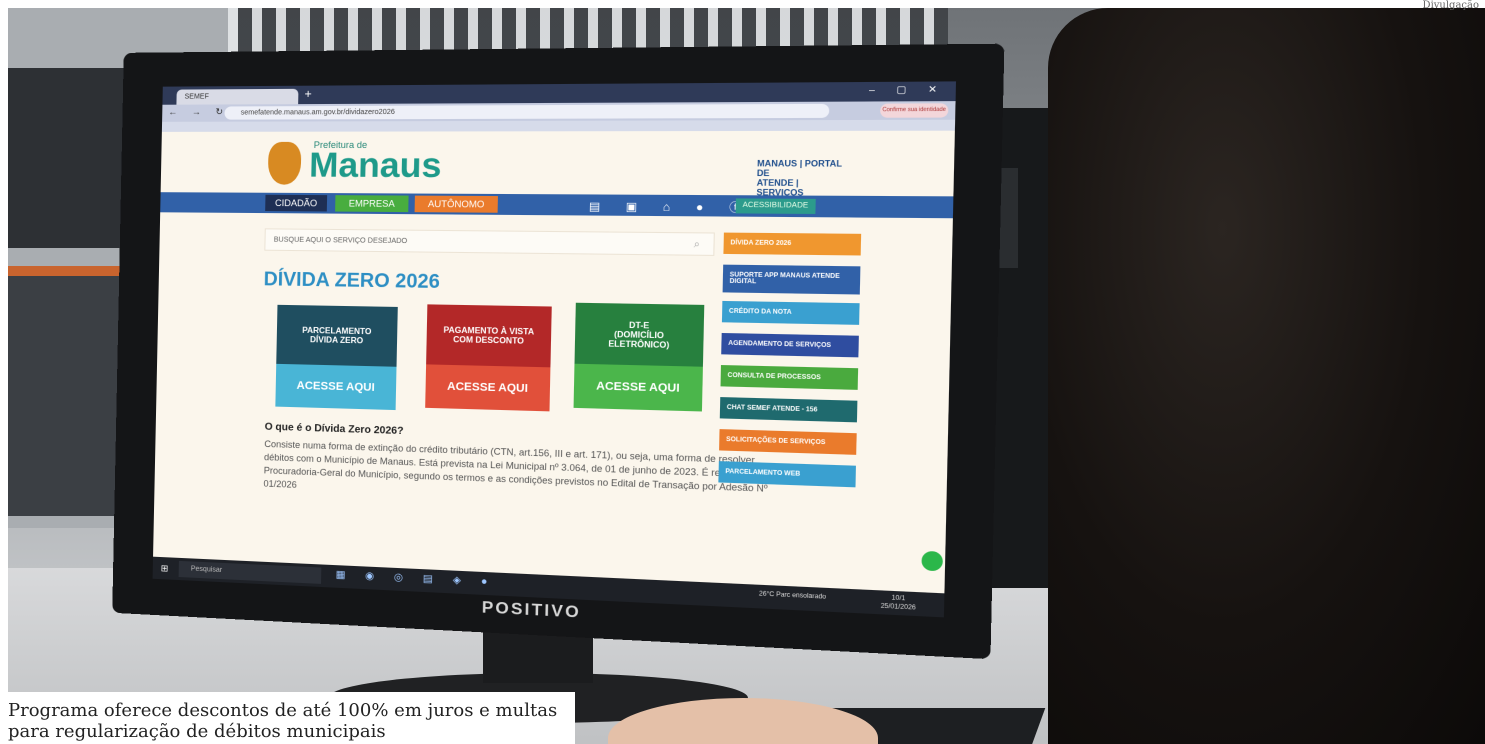 Image resolution: width=1485 pixels, height=744 pixels. What do you see at coordinates (784, 279) in the screenshot?
I see `sidebar-item-label: SUPORTE APP MANAUS ATENDE DIGITAL` at bounding box center [784, 279].